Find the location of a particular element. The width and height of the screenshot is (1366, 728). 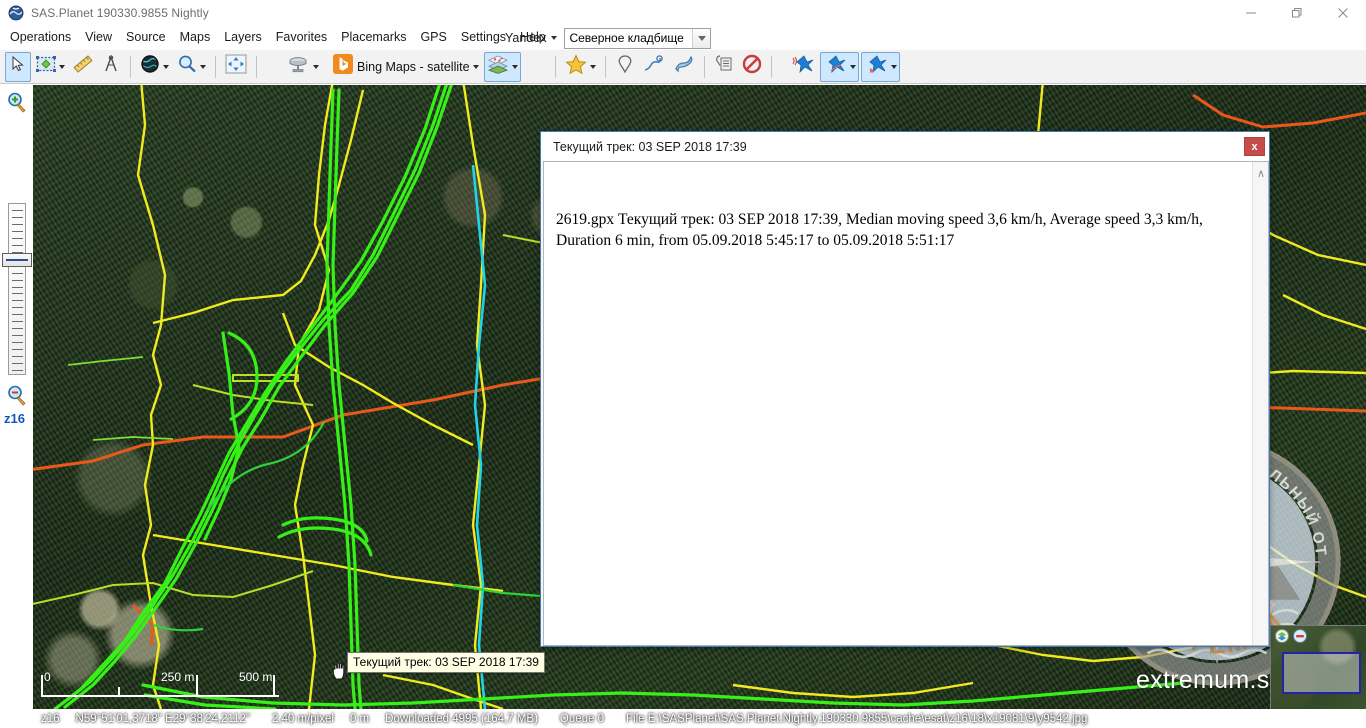

path-line-icon is located at coordinates (654, 66).